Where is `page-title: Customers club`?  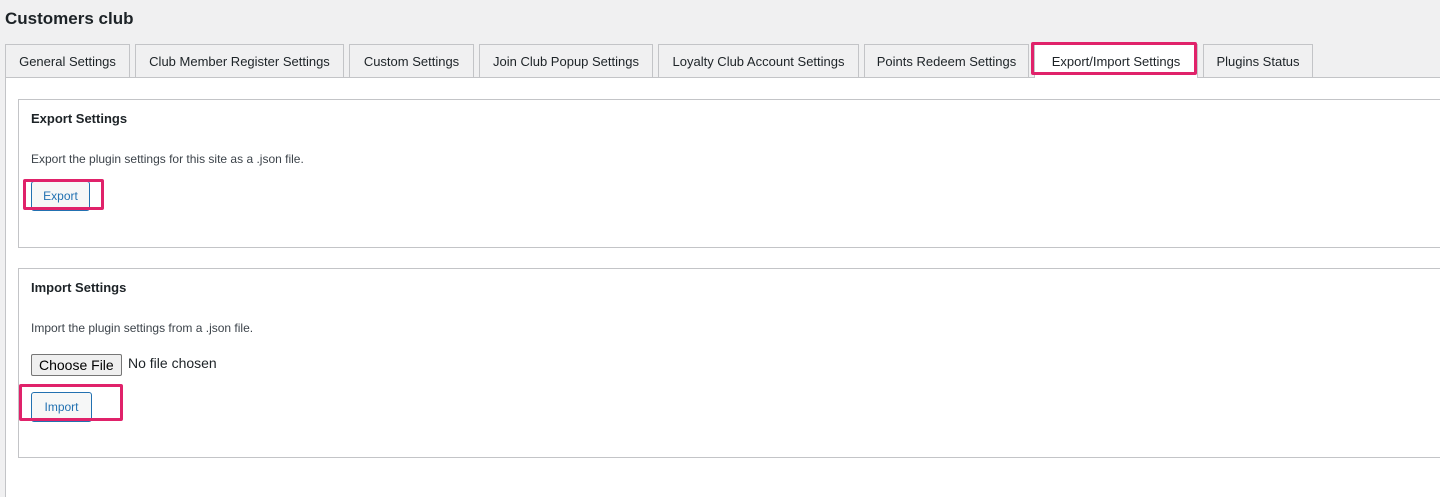 page-title: Customers club is located at coordinates (69, 18).